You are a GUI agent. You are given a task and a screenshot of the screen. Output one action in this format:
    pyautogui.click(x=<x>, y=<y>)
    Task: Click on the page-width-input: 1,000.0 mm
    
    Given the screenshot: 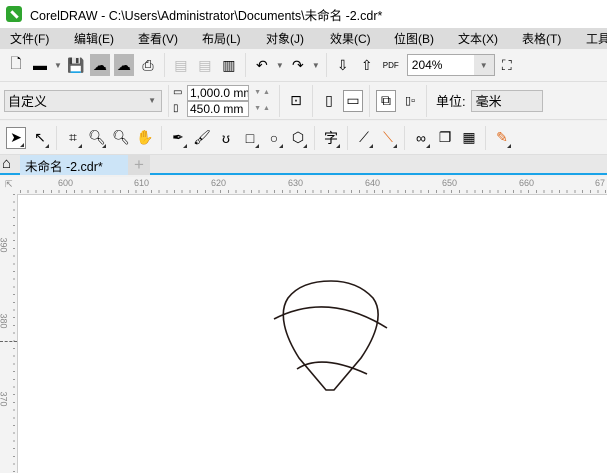 What is the action you would take?
    pyautogui.click(x=218, y=92)
    